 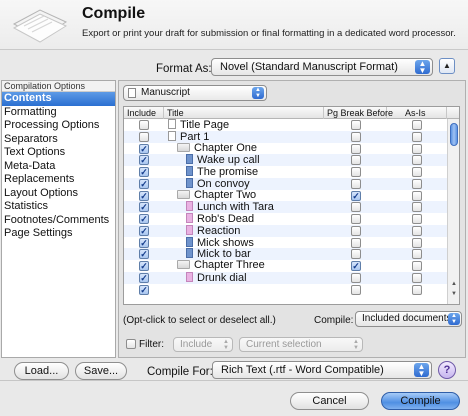 I want to click on popup-arrows-icon: ▲ ▼, so click(x=258, y=93).